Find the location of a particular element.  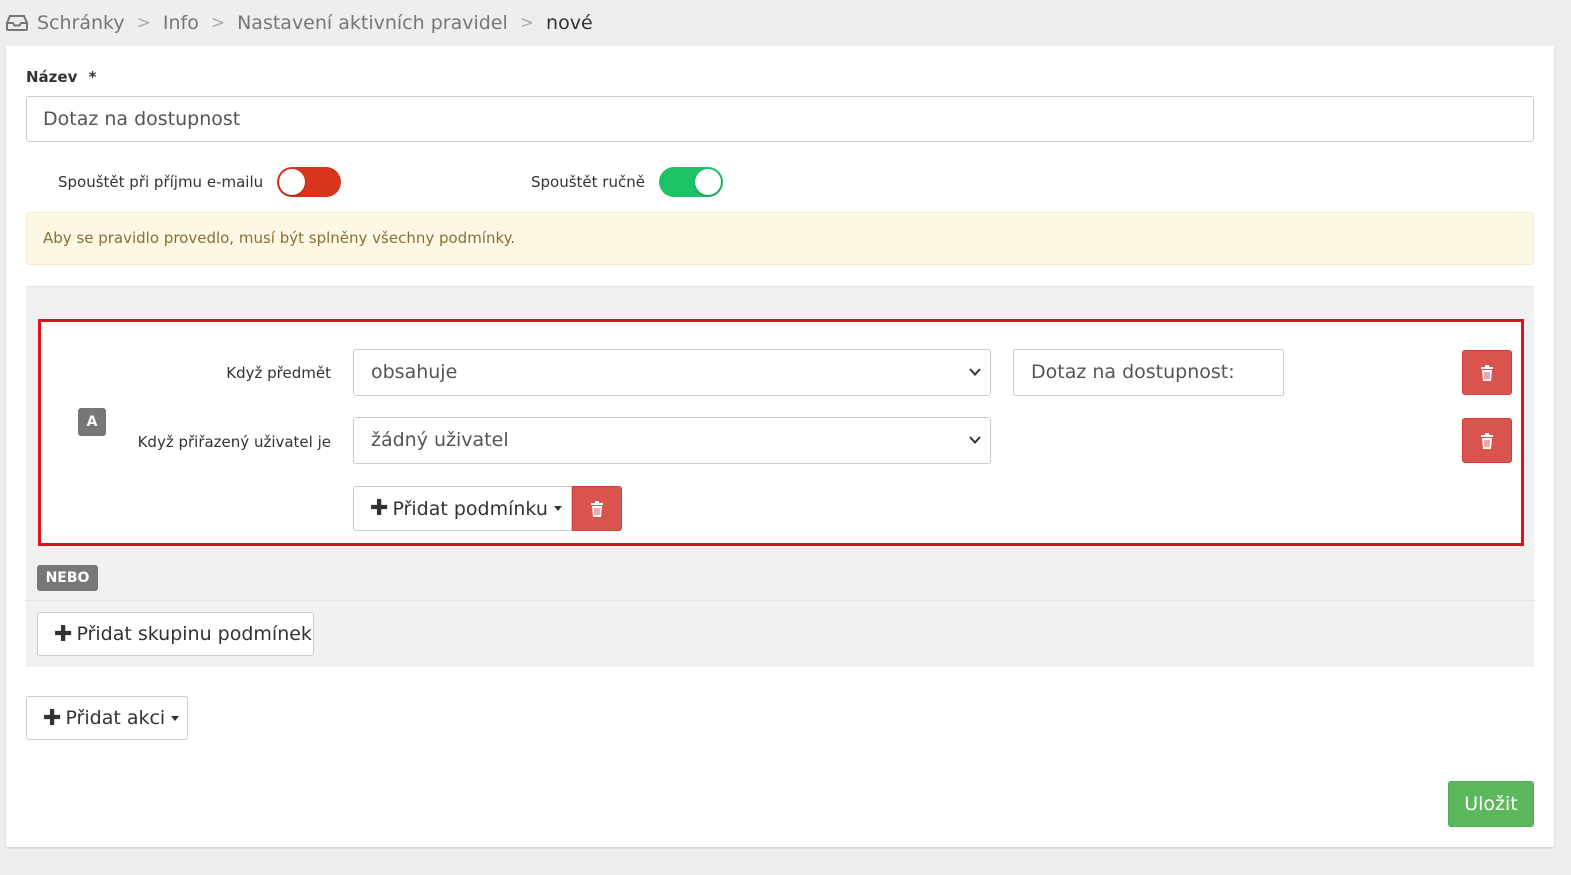

name-input: Dotaz na dostupnost is located at coordinates (780, 119).